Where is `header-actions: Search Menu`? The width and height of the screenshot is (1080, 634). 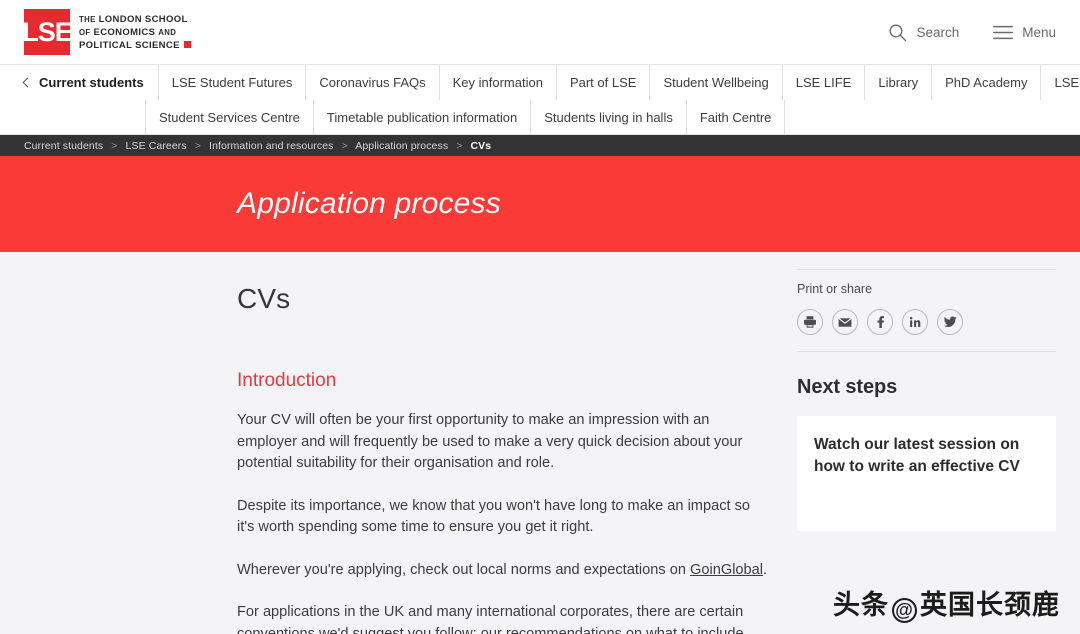
header-actions: Search Menu is located at coordinates (972, 32).